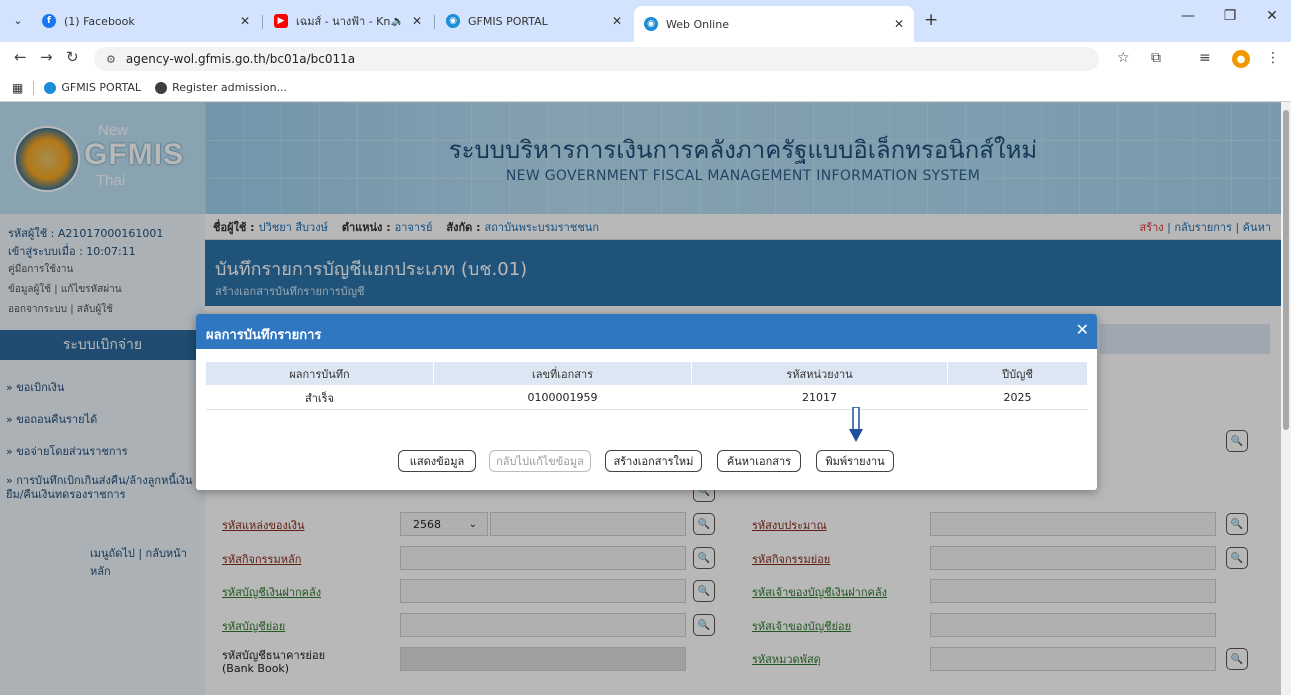 Image resolution: width=1291 pixels, height=695 pixels. Describe the element at coordinates (20, 57) in the screenshot. I see `back-icon: ←` at that location.